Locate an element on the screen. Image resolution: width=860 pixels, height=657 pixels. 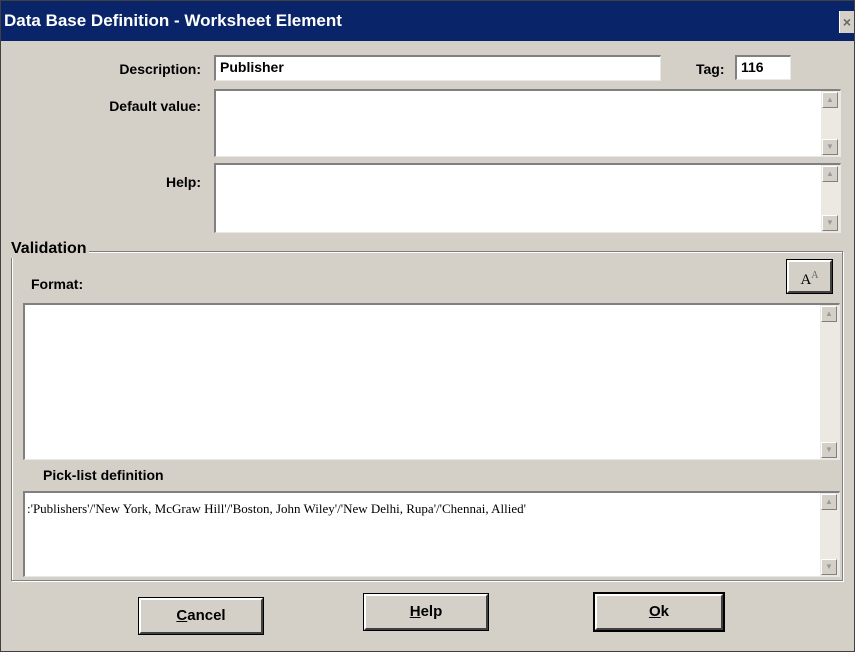
close-button: × is located at coordinates (846, 22).